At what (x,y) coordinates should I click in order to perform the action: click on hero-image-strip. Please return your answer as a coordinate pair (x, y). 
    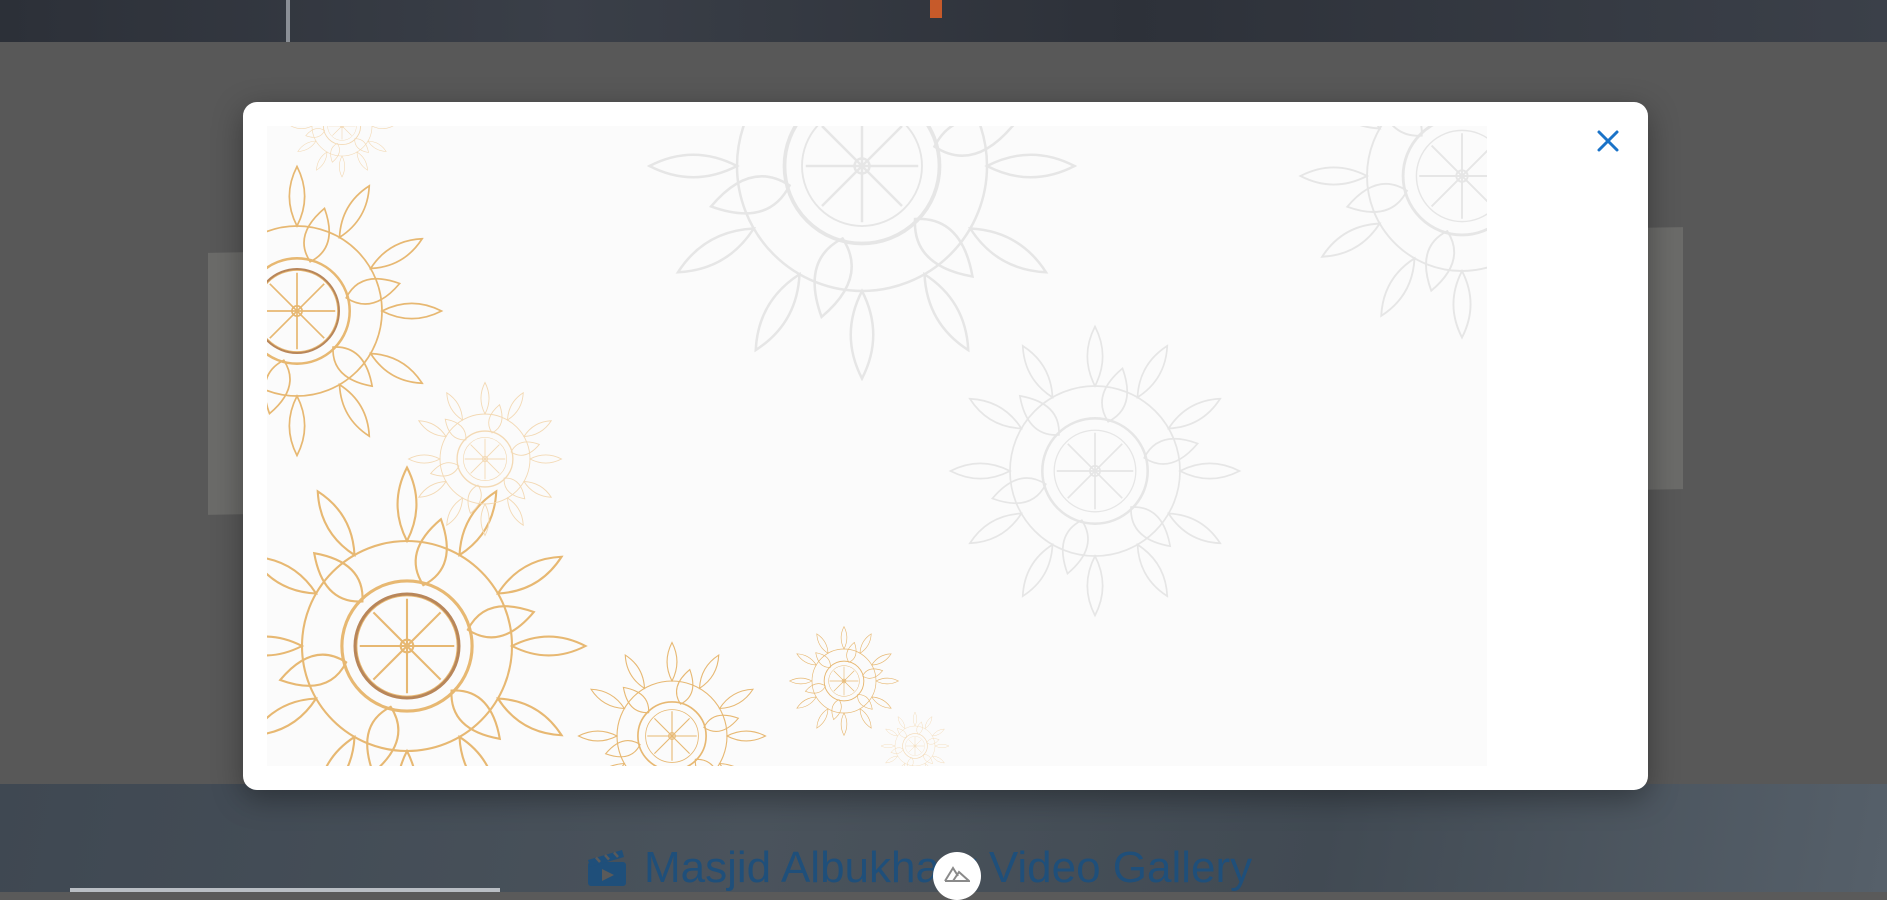
    Looking at the image, I should click on (943, 21).